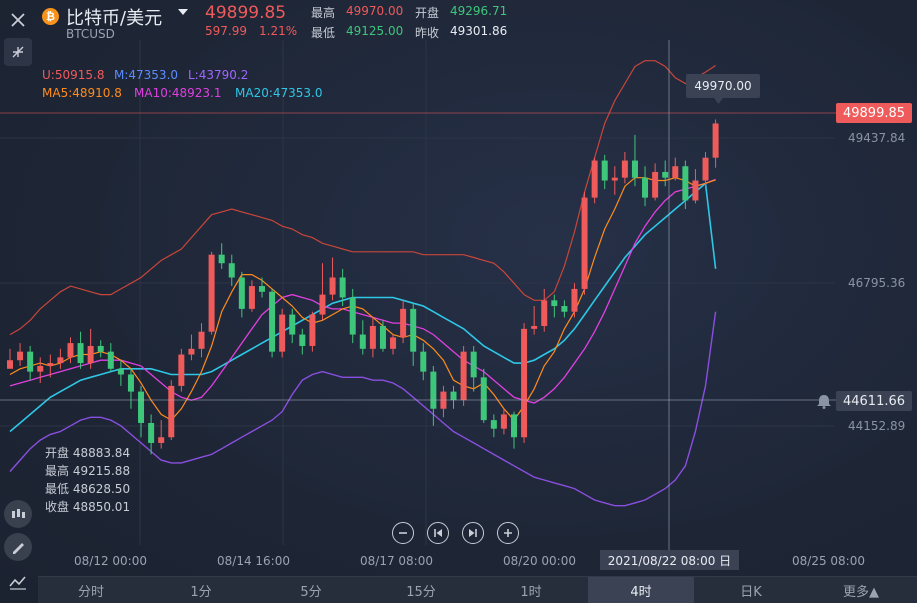  What do you see at coordinates (375, 11) in the screenshot?
I see `high-value: 49970.00` at bounding box center [375, 11].